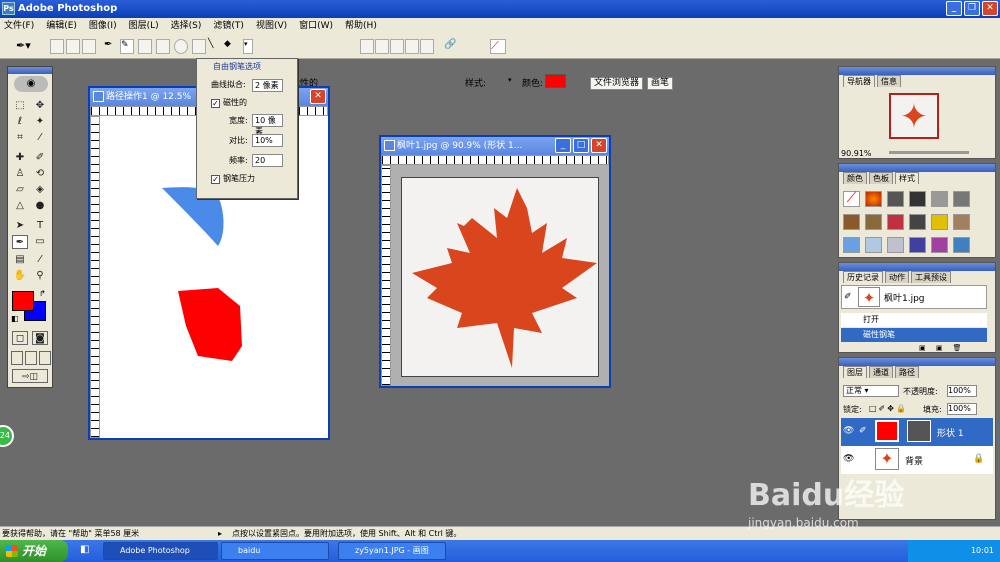 The width and height of the screenshot is (1000, 562). What do you see at coordinates (199, 46) in the screenshot?
I see `polygon-tool-icon` at bounding box center [199, 46].